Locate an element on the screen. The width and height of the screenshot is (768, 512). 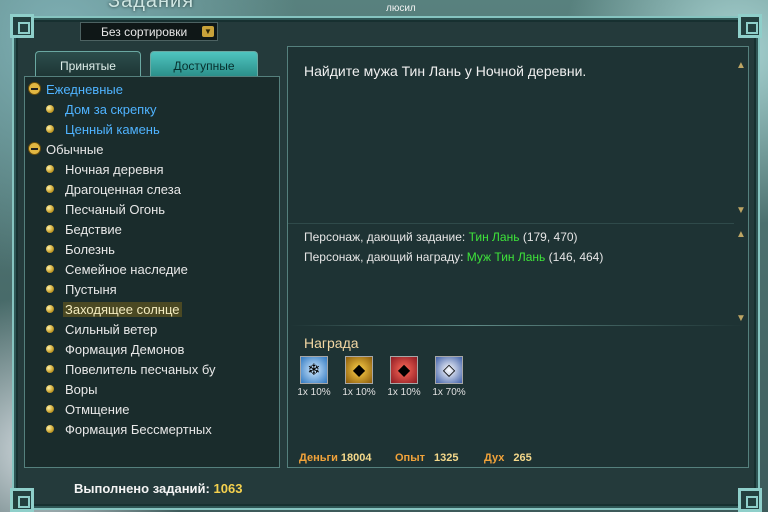
quest-item-label: Песчаный Огонь is located at coordinates (115, 209).